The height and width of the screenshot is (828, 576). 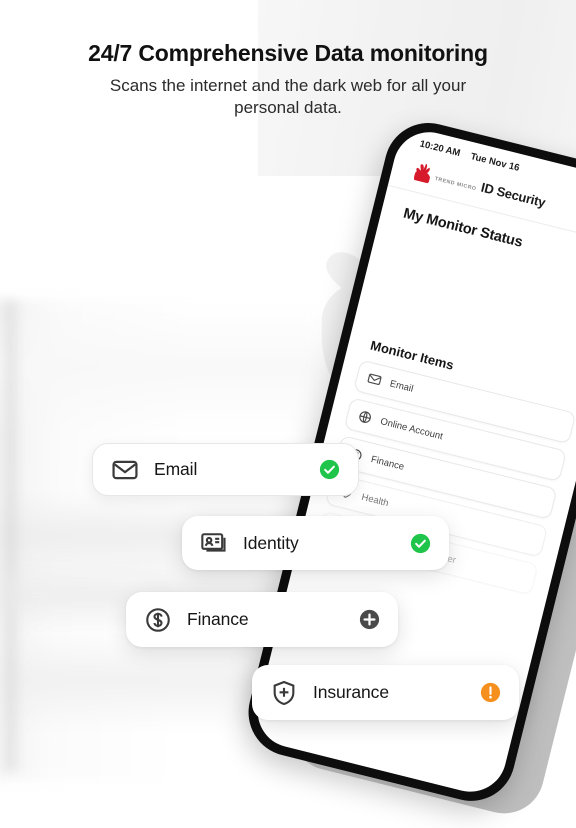 What do you see at coordinates (262, 619) in the screenshot?
I see `floating-card-finance: Finance` at bounding box center [262, 619].